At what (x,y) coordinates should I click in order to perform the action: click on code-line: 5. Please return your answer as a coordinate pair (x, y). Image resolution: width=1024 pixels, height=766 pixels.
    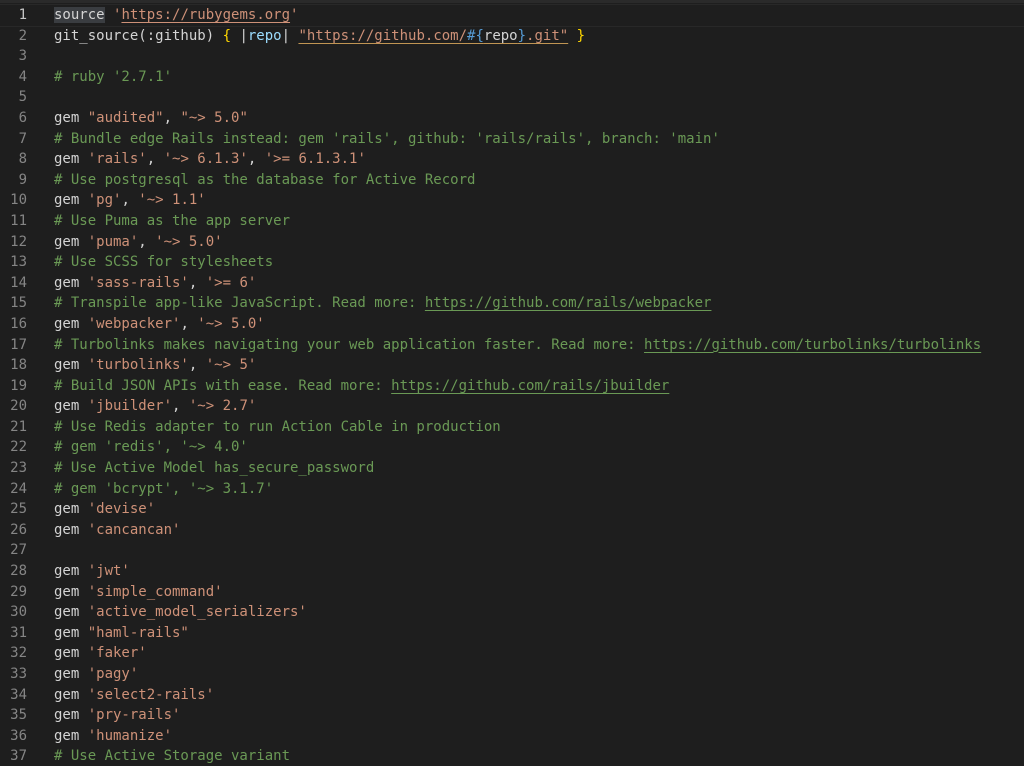
    Looking at the image, I should click on (512, 97).